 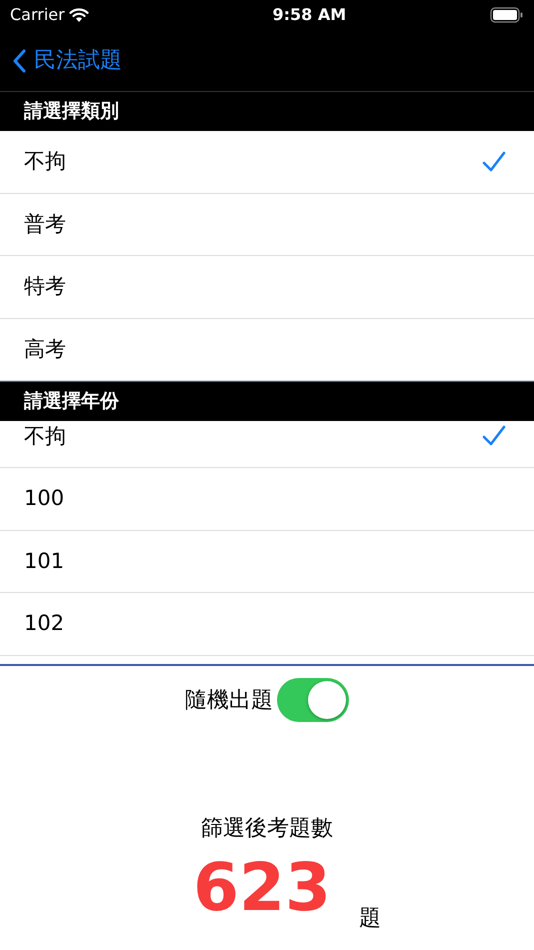 What do you see at coordinates (19, 60) in the screenshot?
I see `back-chevron-icon` at bounding box center [19, 60].